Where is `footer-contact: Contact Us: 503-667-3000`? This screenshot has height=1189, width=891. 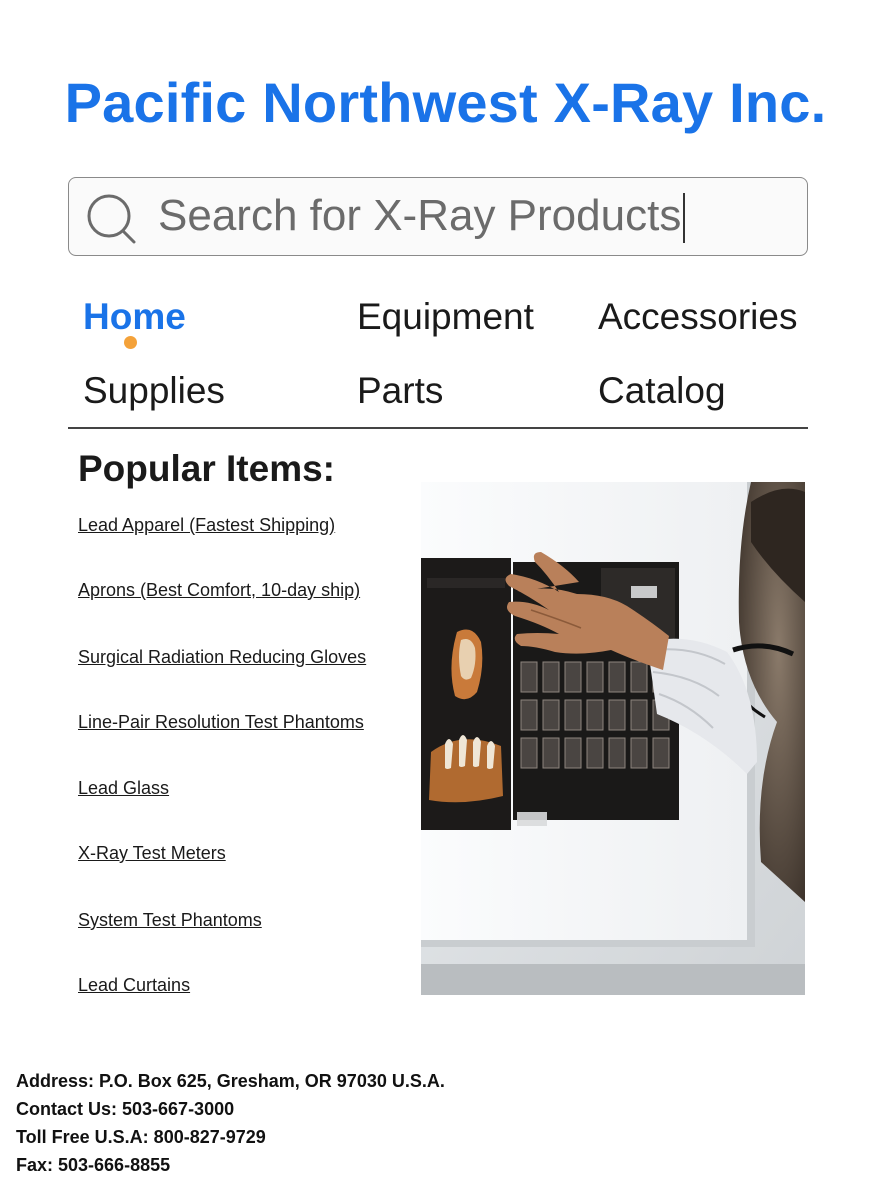 footer-contact: Contact Us: 503-667-3000 is located at coordinates (125, 1109).